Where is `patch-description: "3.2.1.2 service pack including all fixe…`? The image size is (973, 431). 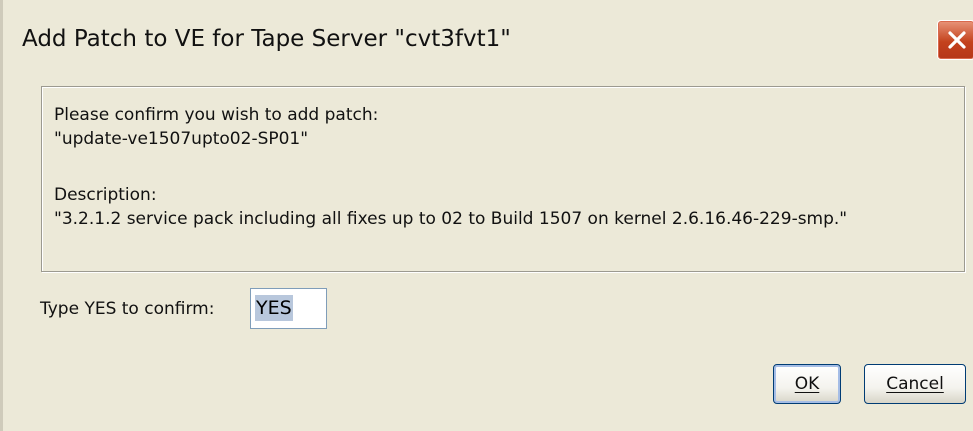
patch-description: "3.2.1.2 service pack including all fixe… is located at coordinates (451, 219).